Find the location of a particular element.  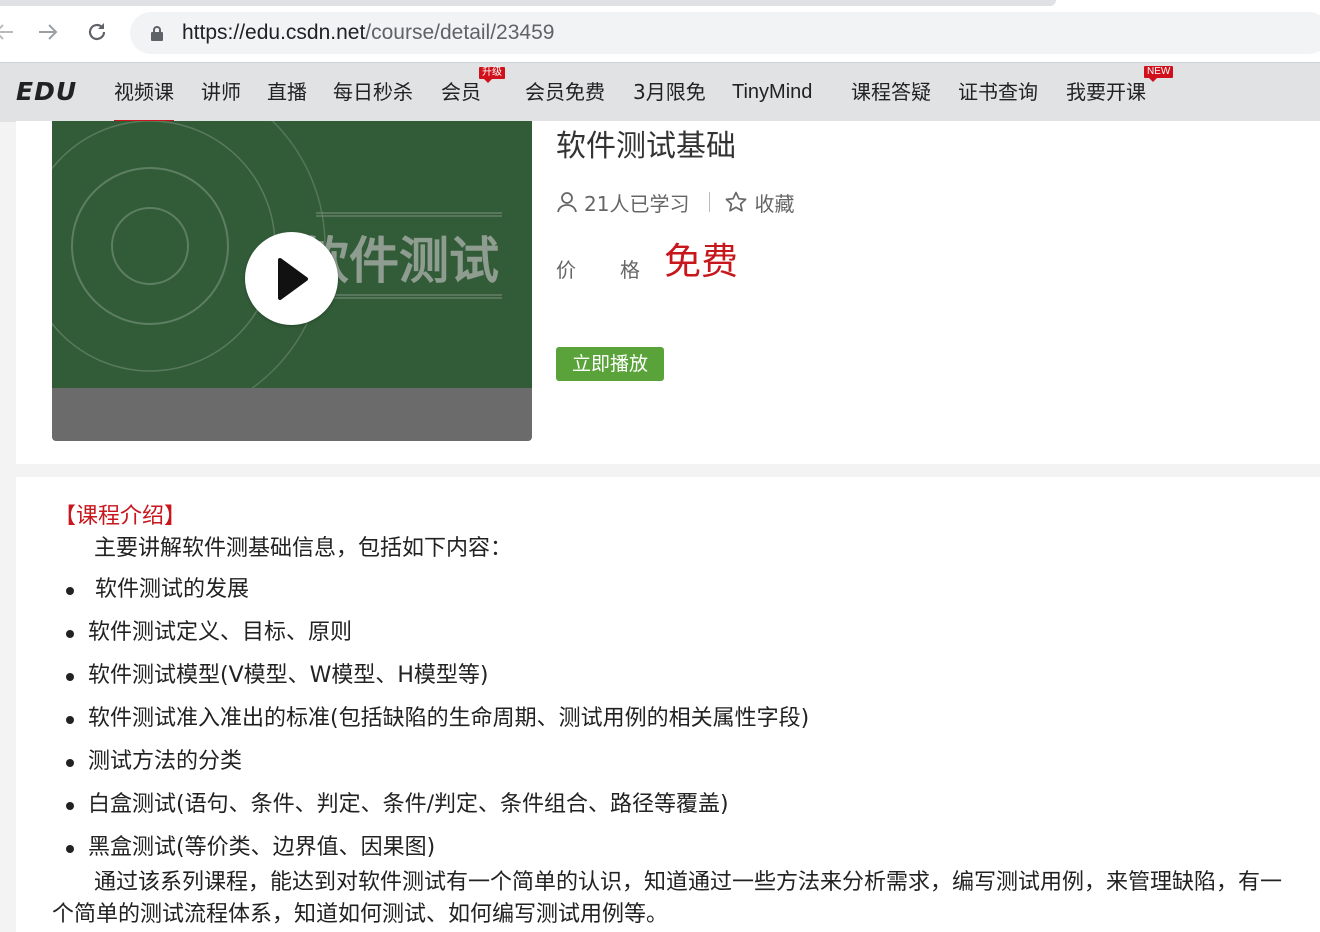

nav-item-certificate-query: 证书查询 is located at coordinates (998, 92).